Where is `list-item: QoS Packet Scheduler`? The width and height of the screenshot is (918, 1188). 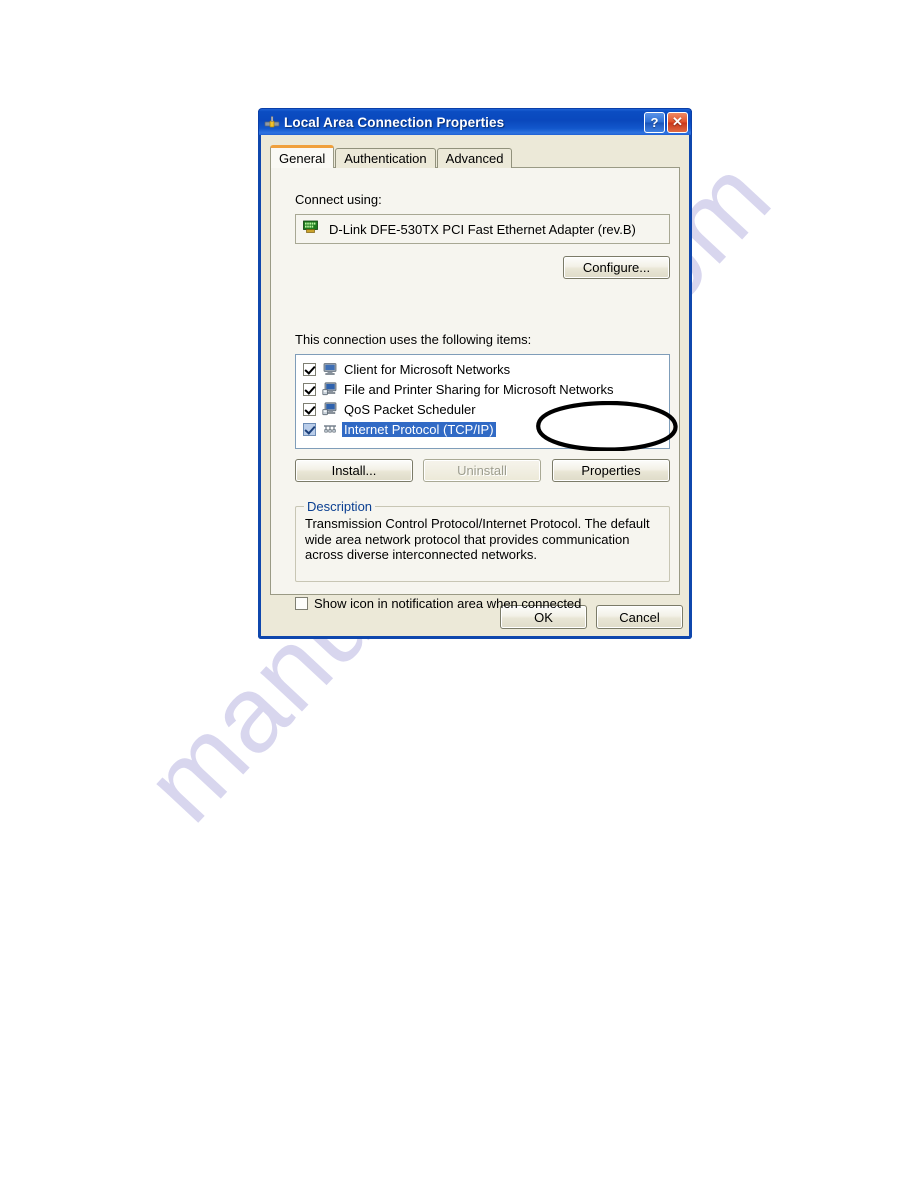 list-item: QoS Packet Scheduler is located at coordinates (482, 409).